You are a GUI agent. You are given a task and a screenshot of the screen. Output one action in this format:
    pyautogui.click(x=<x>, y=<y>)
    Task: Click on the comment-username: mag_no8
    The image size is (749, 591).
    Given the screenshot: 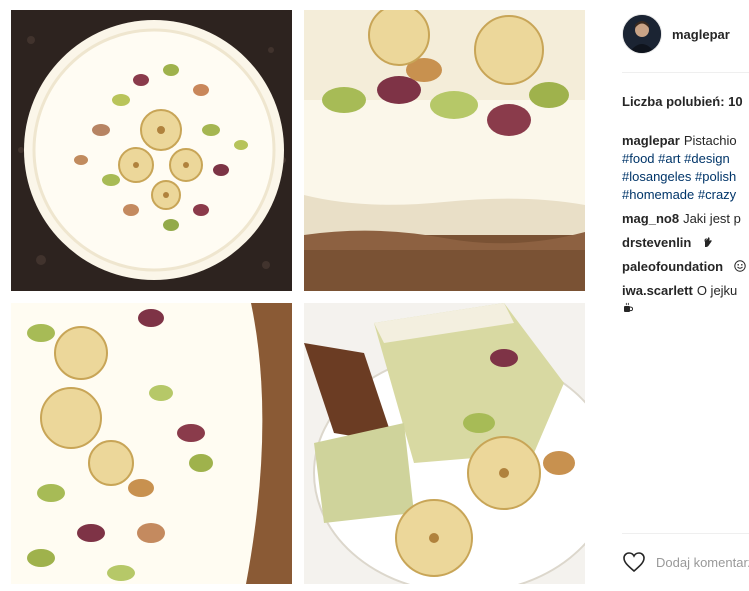 What is the action you would take?
    pyautogui.click(x=650, y=218)
    